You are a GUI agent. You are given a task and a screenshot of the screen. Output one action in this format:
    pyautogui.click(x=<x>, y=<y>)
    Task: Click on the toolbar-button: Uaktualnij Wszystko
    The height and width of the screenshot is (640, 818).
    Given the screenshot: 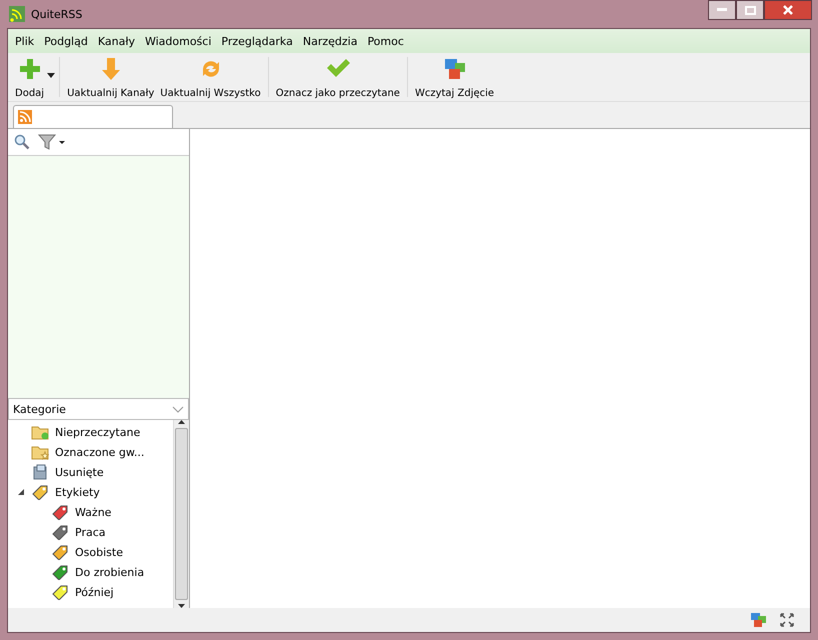 What is the action you would take?
    pyautogui.click(x=210, y=77)
    